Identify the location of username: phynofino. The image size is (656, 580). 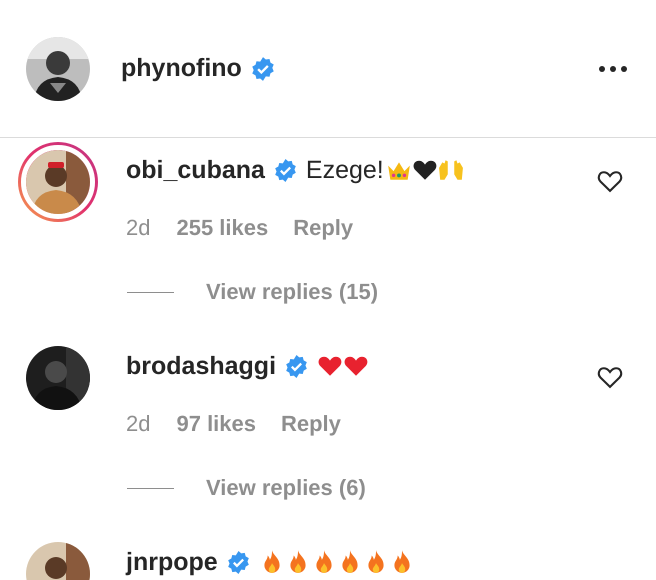
(181, 68).